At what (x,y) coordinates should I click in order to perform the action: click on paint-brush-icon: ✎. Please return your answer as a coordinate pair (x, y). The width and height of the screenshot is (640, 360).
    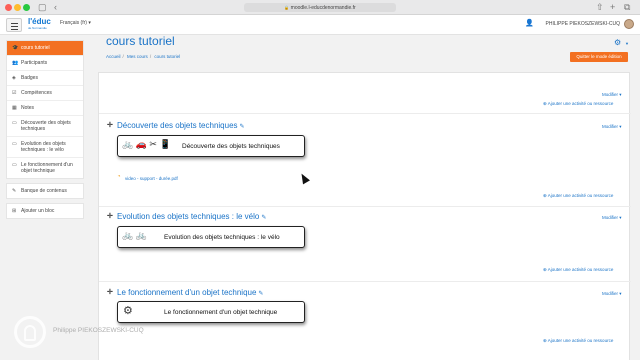
    Looking at the image, I should click on (14, 191).